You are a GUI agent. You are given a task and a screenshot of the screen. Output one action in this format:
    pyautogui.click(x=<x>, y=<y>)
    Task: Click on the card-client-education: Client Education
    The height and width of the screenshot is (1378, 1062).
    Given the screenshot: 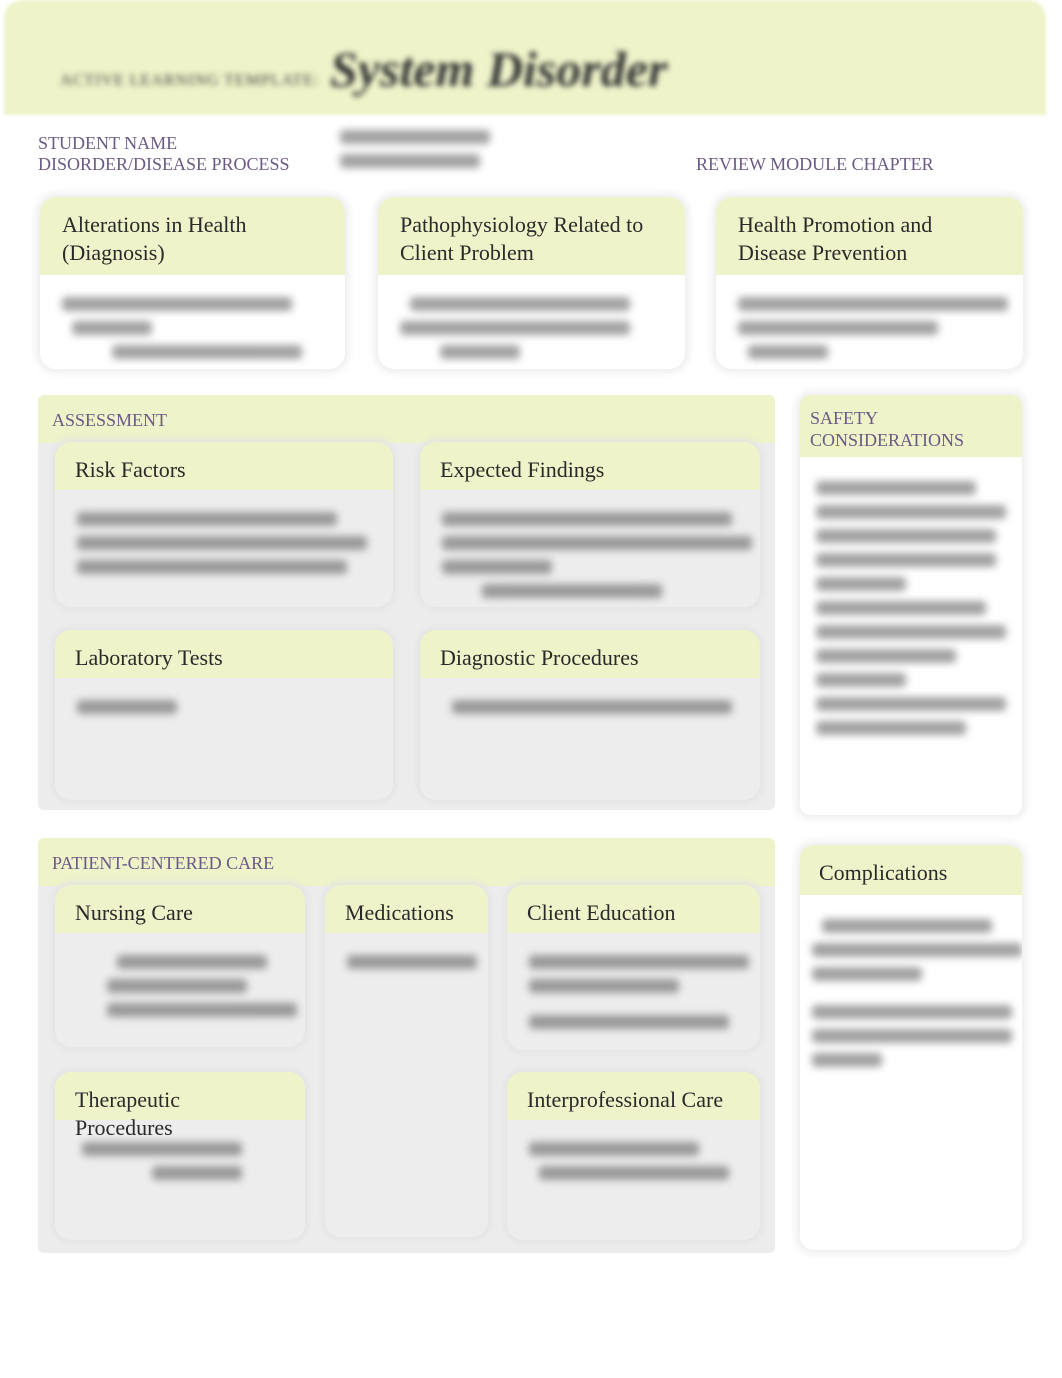 What is the action you would take?
    pyautogui.click(x=633, y=967)
    